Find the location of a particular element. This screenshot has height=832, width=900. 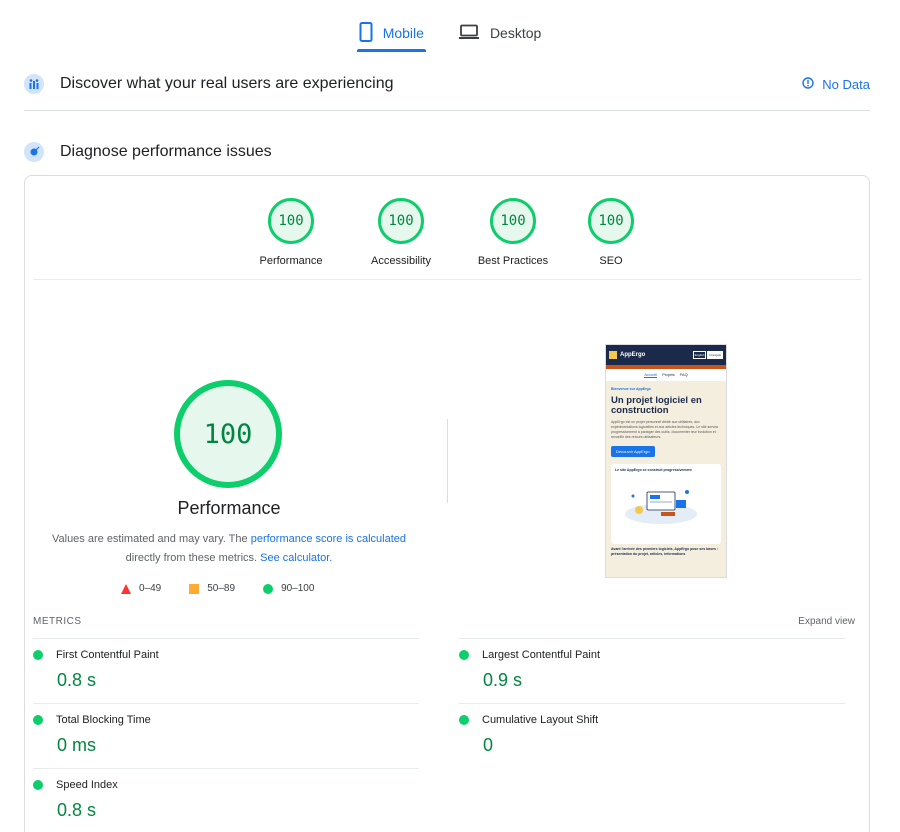

mobile-phone-icon is located at coordinates (366, 33).